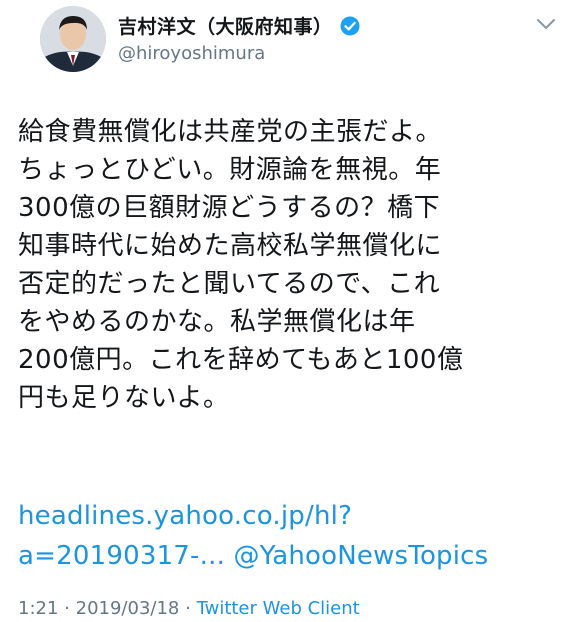 The height and width of the screenshot is (622, 575). I want to click on tweet-text-line: 200億円。これを辞めてもあと100億, so click(241, 360).